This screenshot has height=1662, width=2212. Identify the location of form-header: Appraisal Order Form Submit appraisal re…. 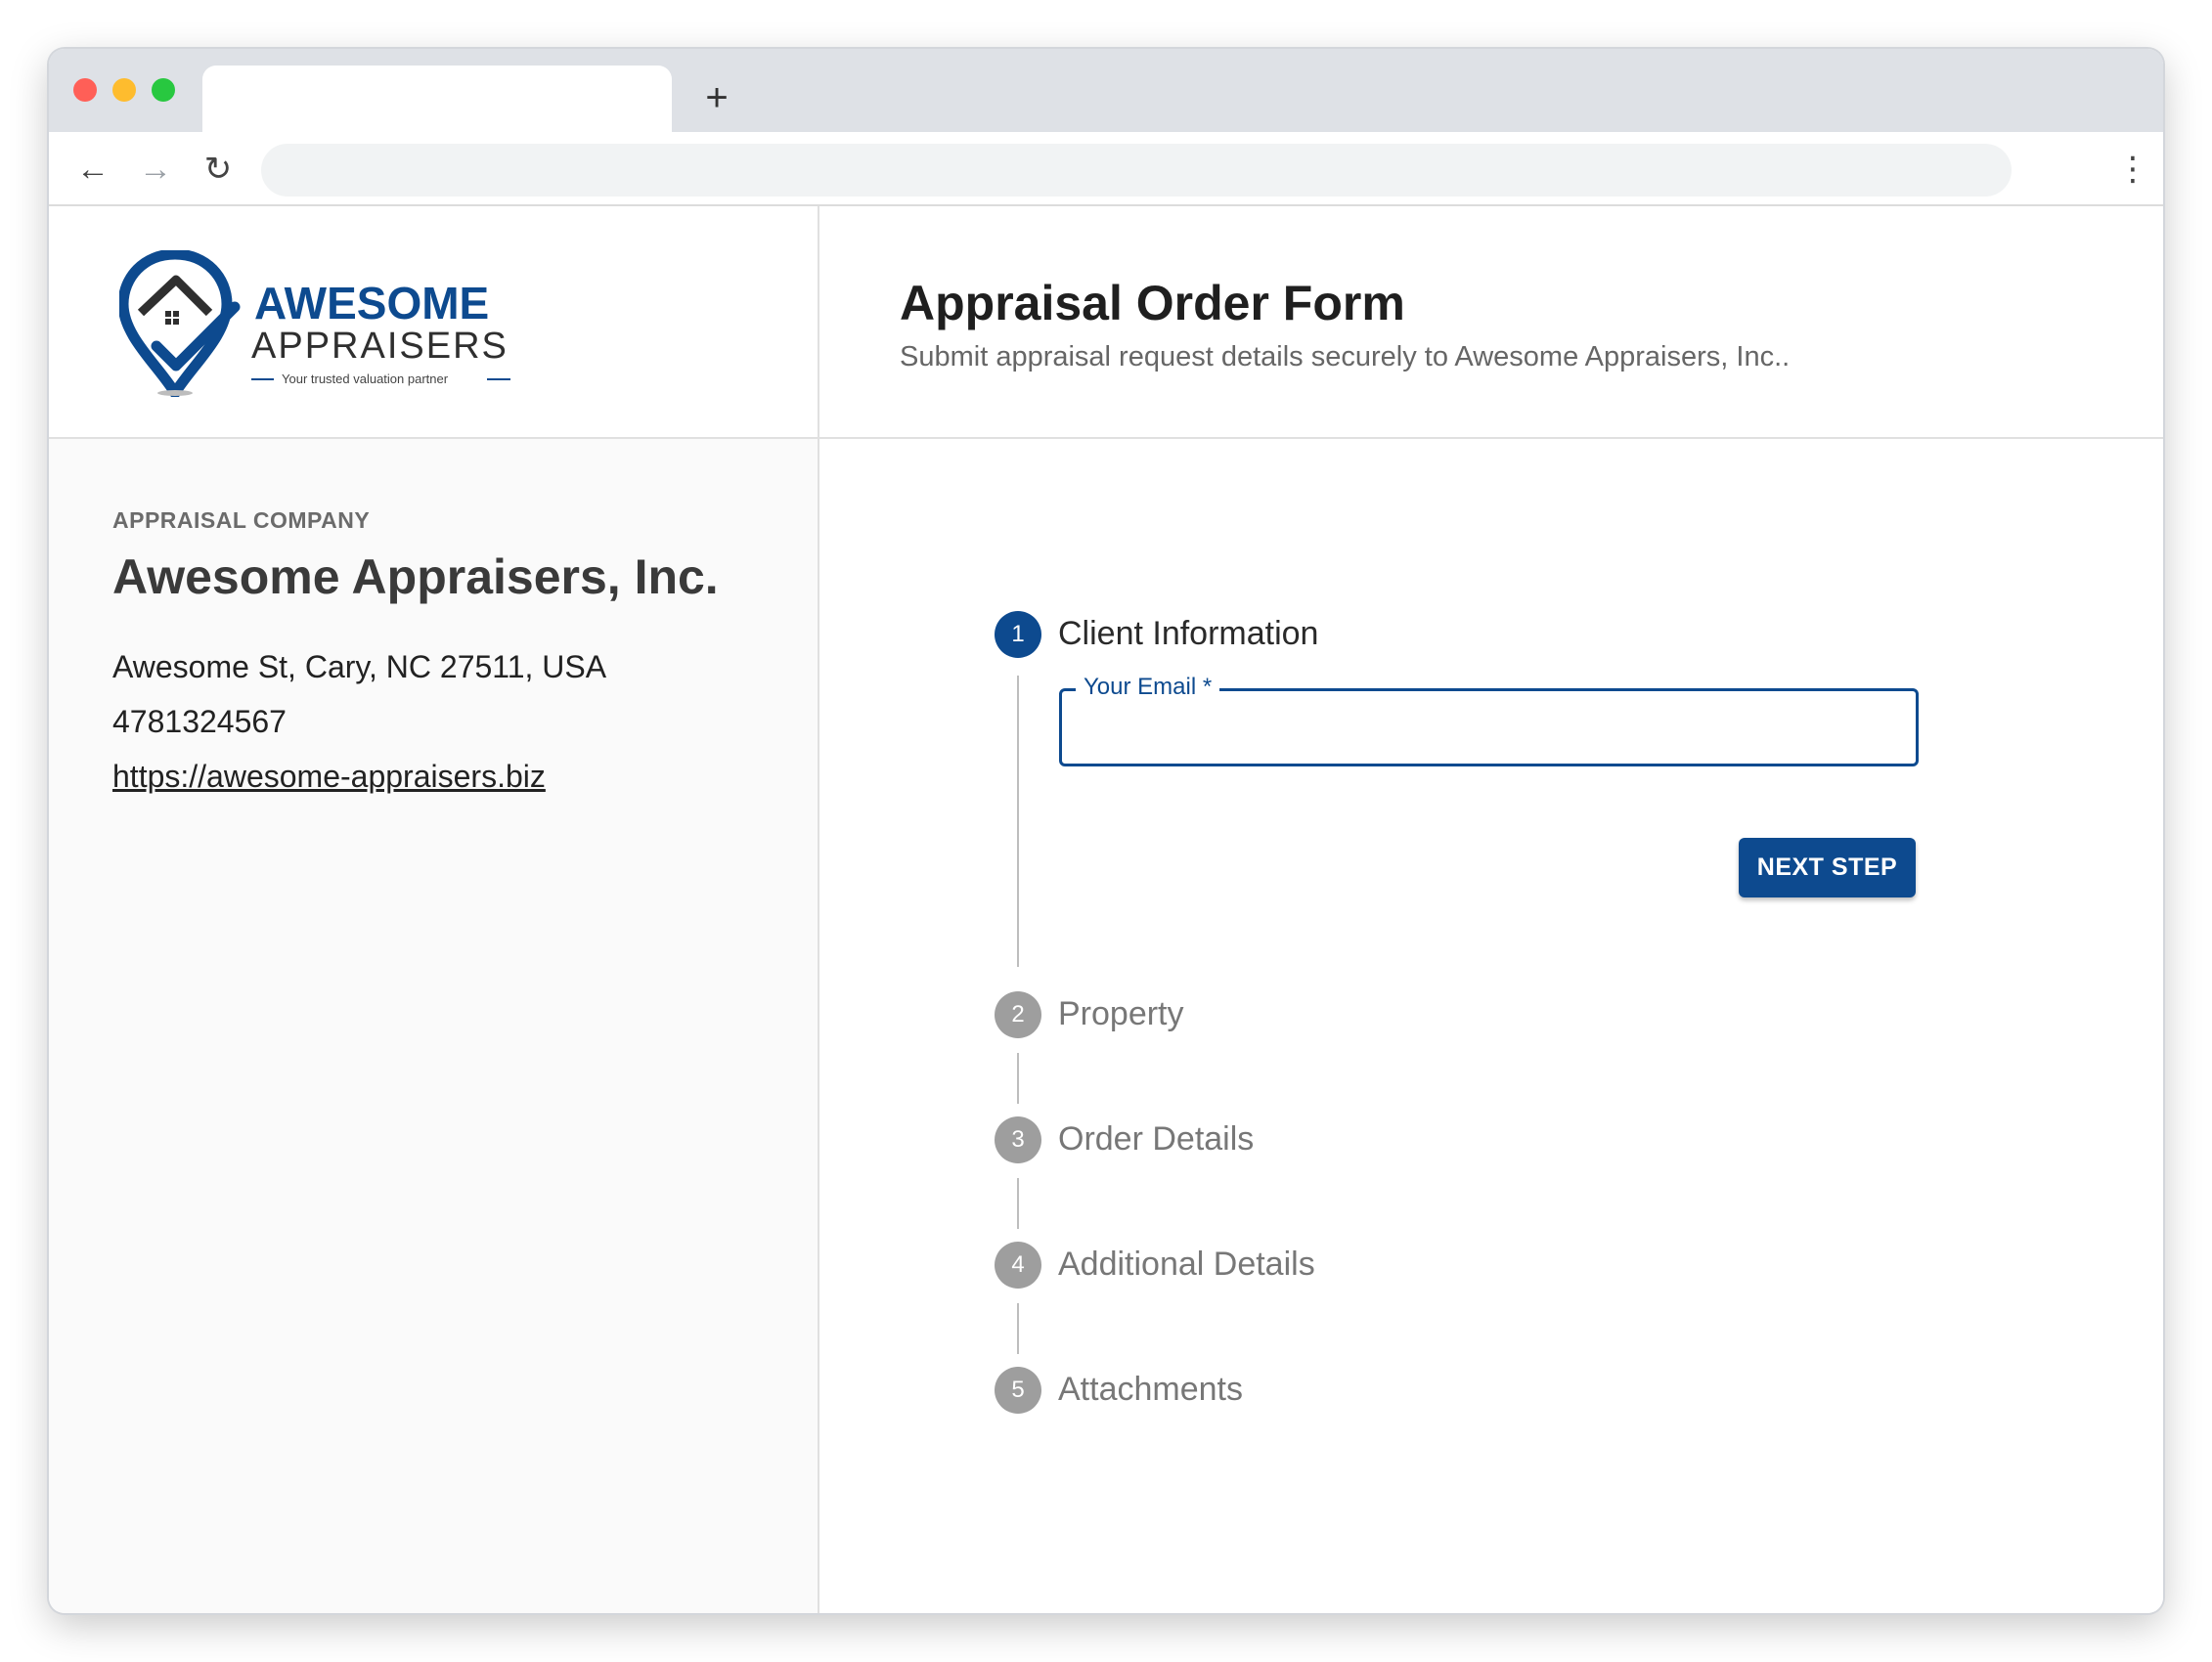
(1491, 322).